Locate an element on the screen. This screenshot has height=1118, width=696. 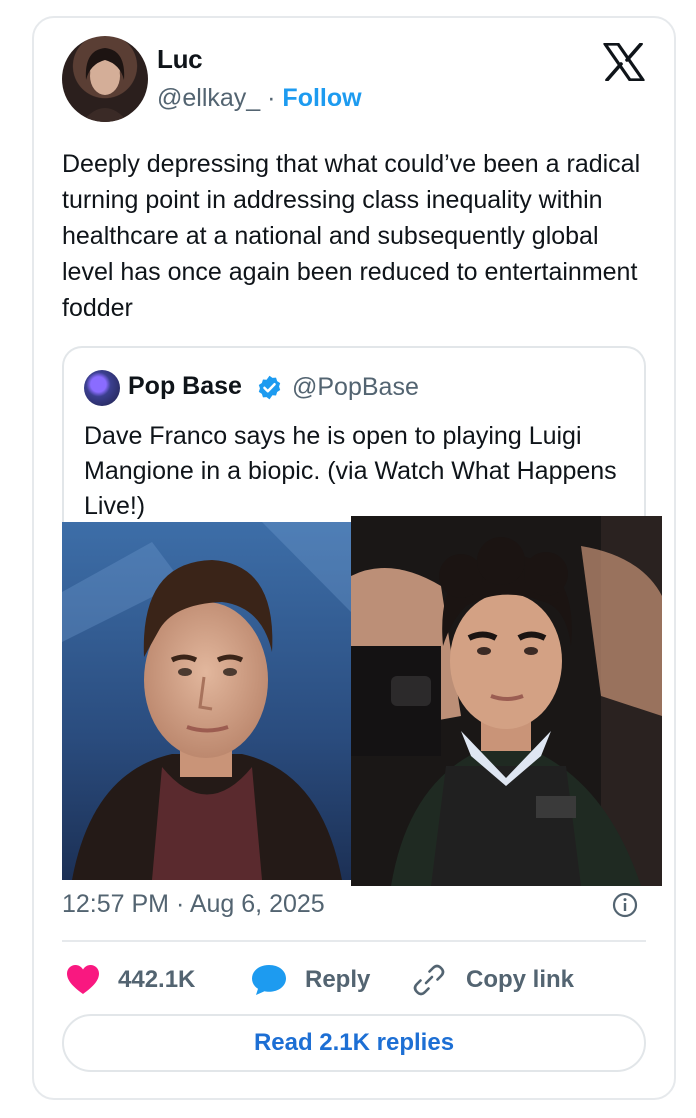
verified-badge-icon is located at coordinates (269, 387).